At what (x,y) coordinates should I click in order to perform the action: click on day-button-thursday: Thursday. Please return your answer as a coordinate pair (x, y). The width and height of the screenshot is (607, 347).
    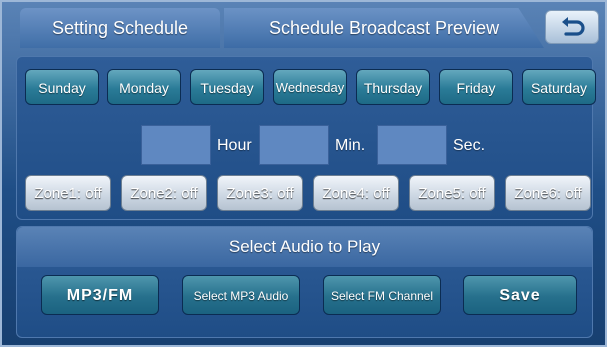
    Looking at the image, I should click on (393, 87).